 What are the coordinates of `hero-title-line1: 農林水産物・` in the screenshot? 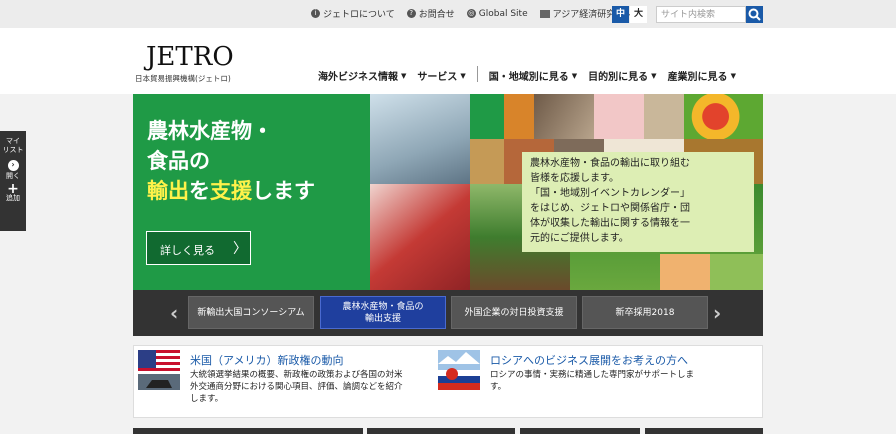 It's located at (210, 131).